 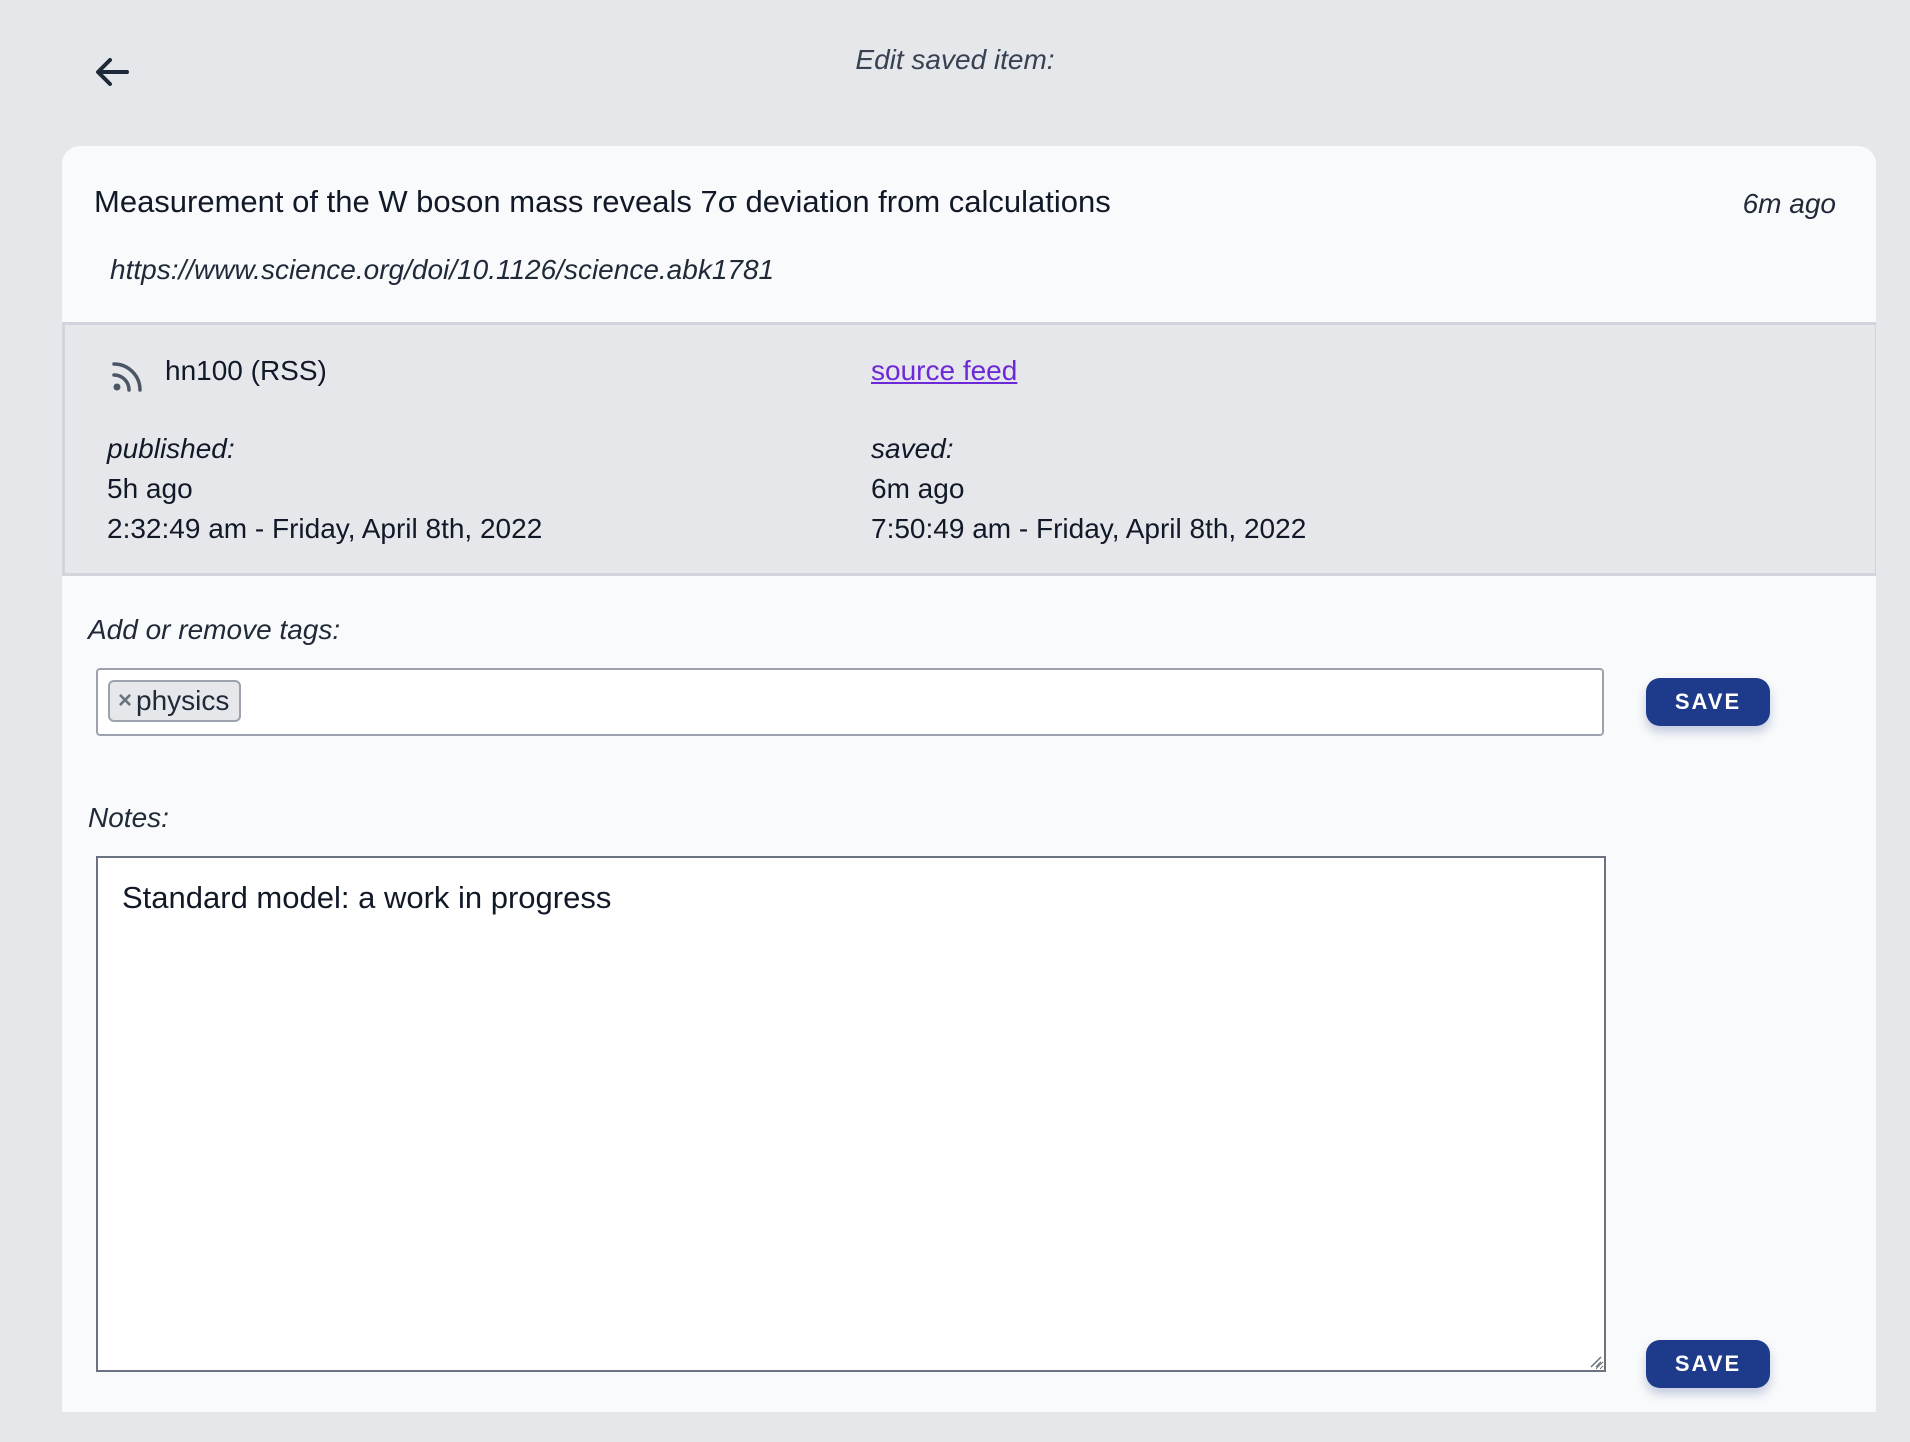 What do you see at coordinates (214, 629) in the screenshot?
I see `tags-label: Add or remove tags:` at bounding box center [214, 629].